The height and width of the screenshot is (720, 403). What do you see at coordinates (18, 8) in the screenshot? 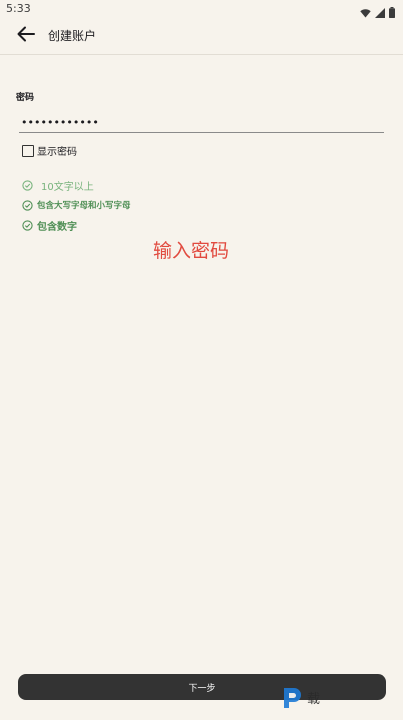
I see `status-time: 5:33` at bounding box center [18, 8].